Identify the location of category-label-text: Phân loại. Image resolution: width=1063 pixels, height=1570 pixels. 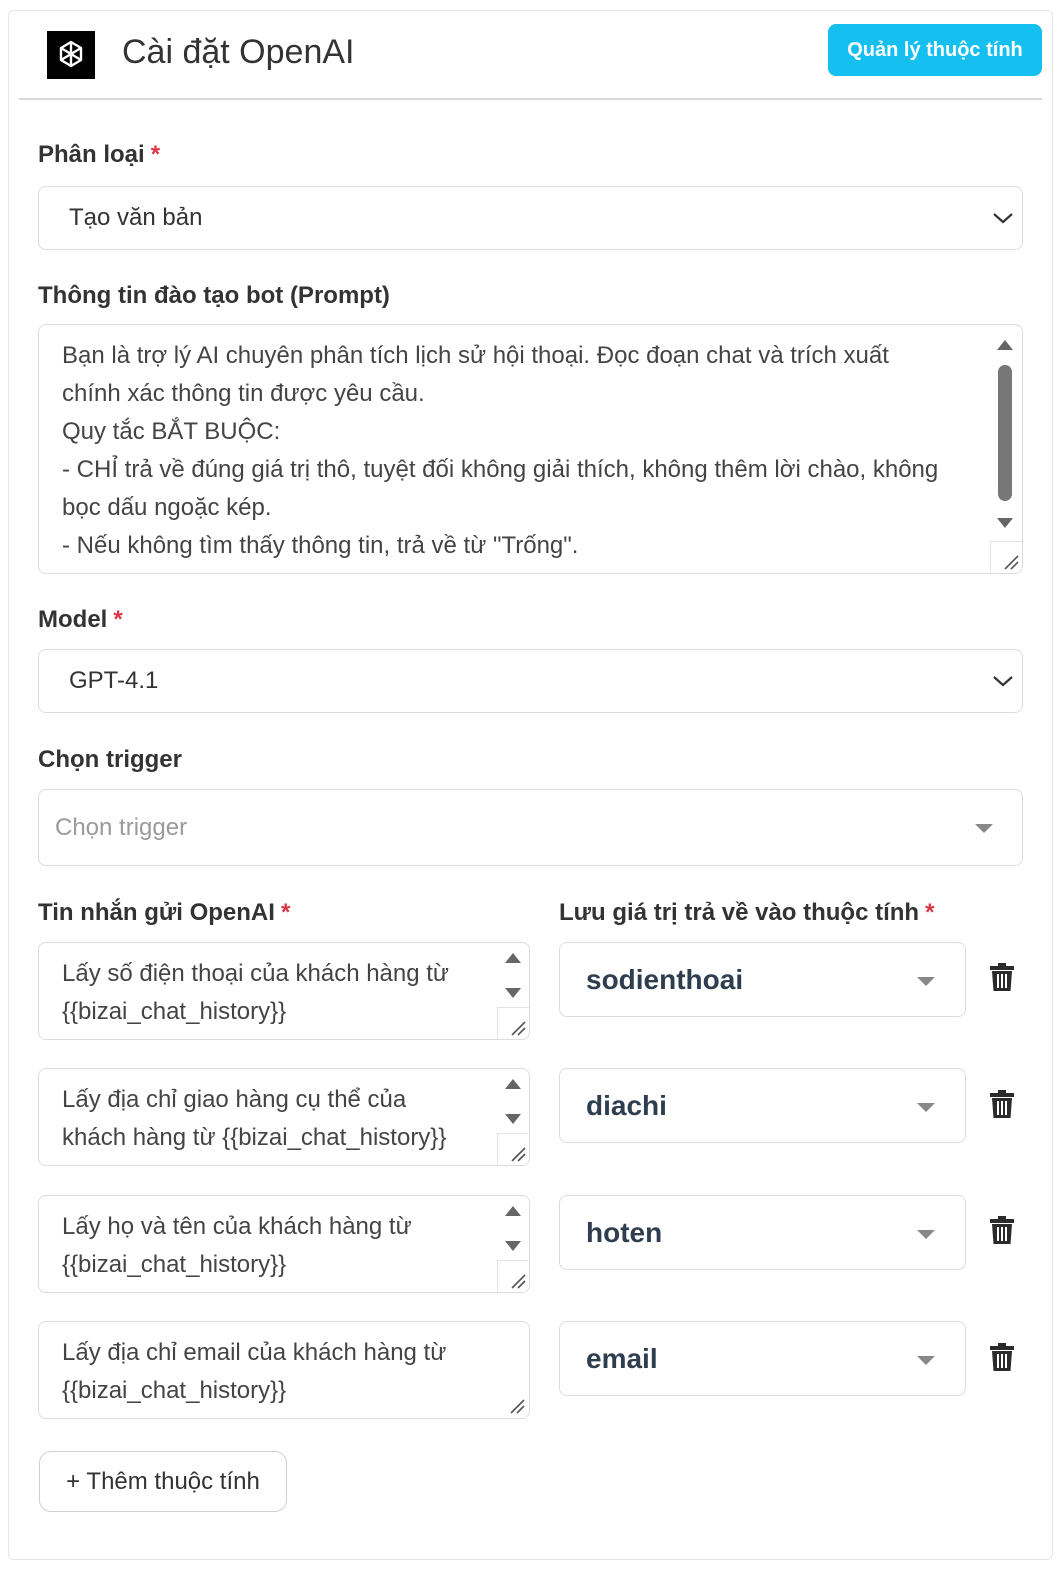
(91, 154).